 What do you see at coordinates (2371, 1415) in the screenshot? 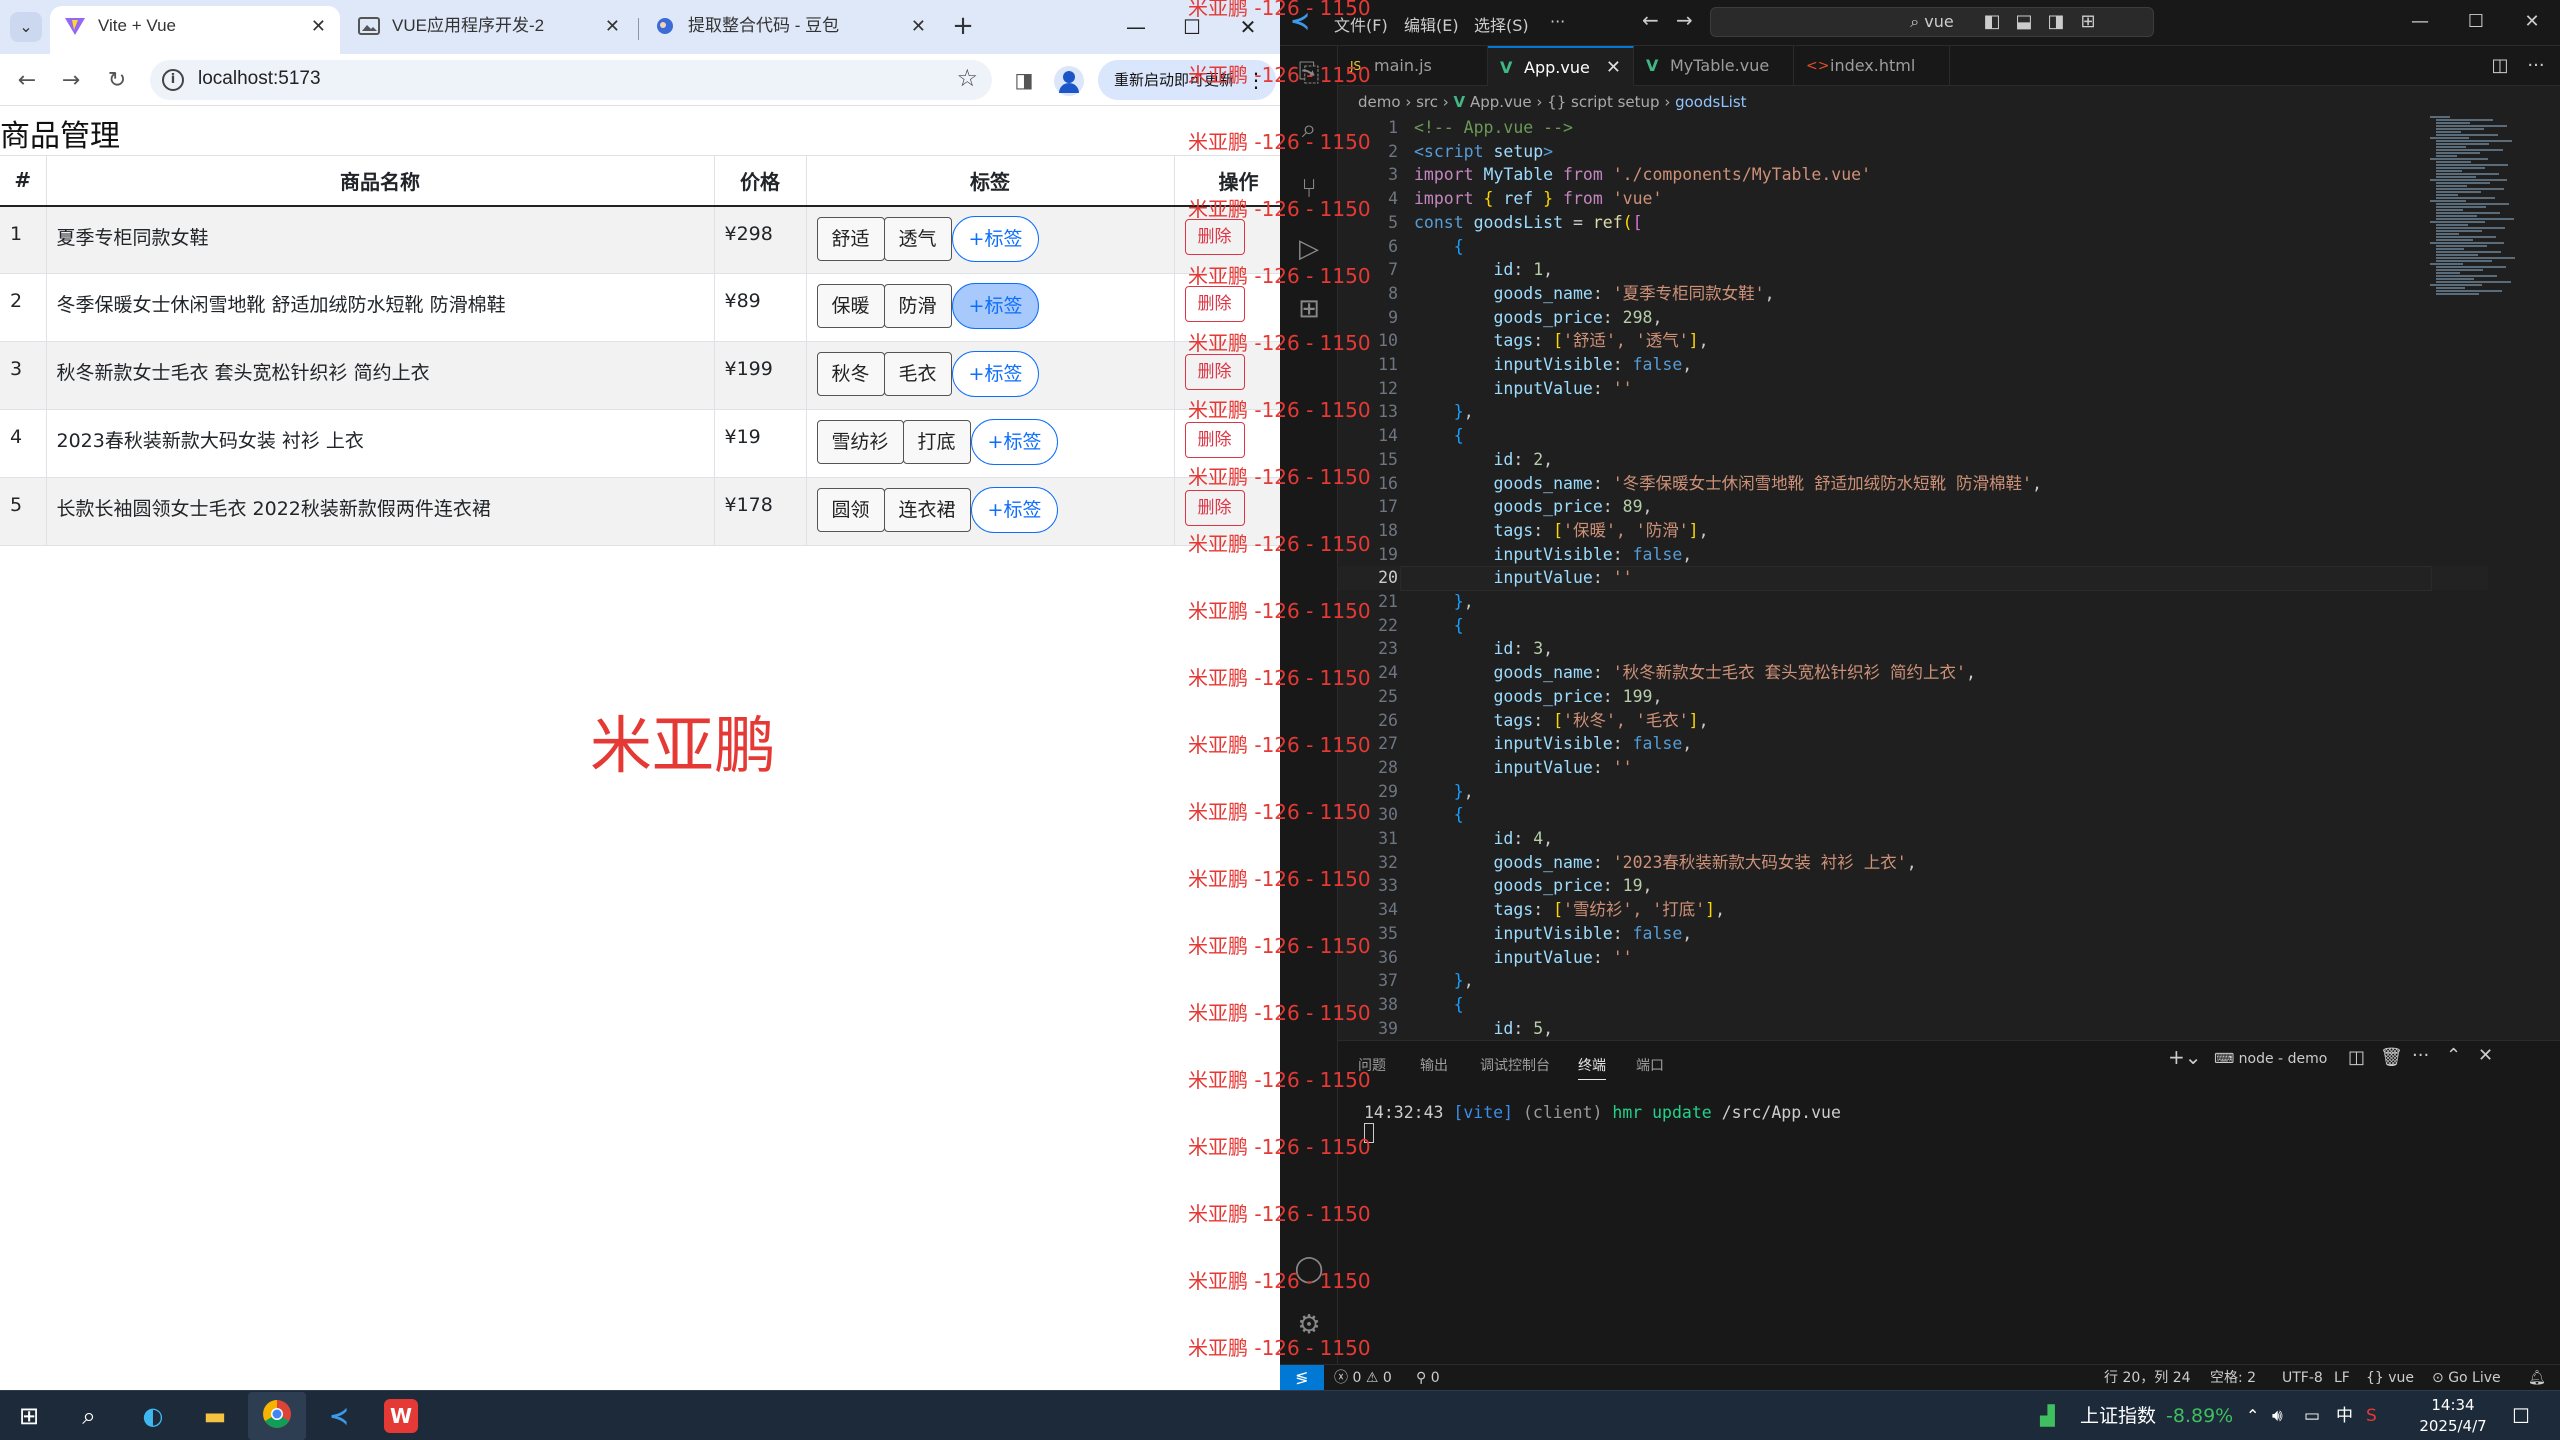
I see `wps-tray-icon: S` at bounding box center [2371, 1415].